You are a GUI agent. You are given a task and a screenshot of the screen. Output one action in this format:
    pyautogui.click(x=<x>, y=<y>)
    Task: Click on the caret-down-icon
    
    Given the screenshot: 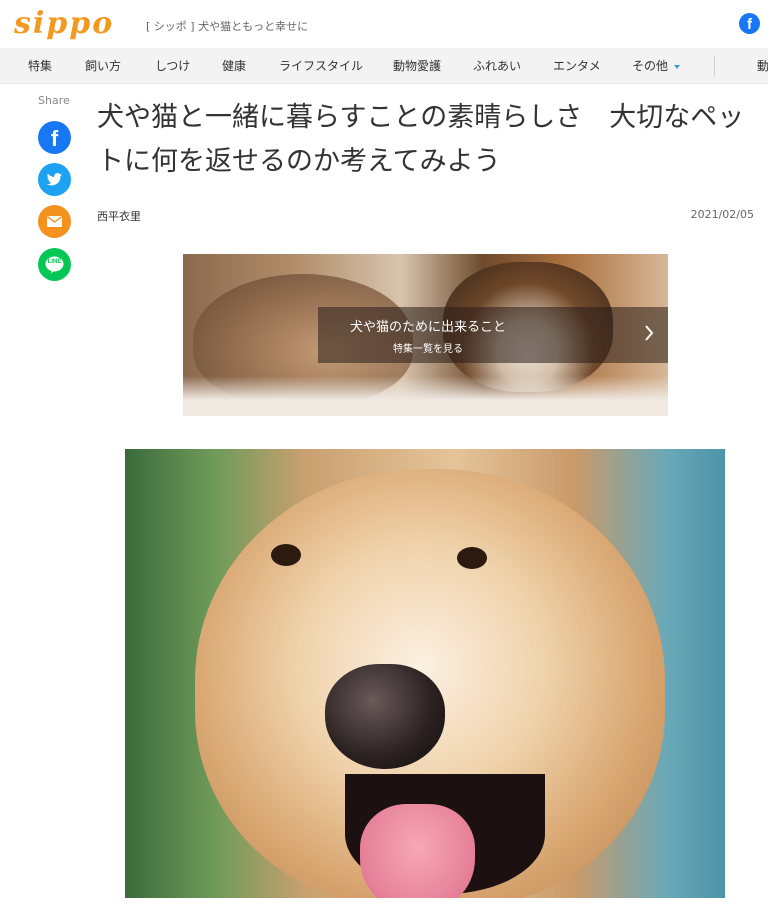 What is the action you would take?
    pyautogui.click(x=677, y=66)
    